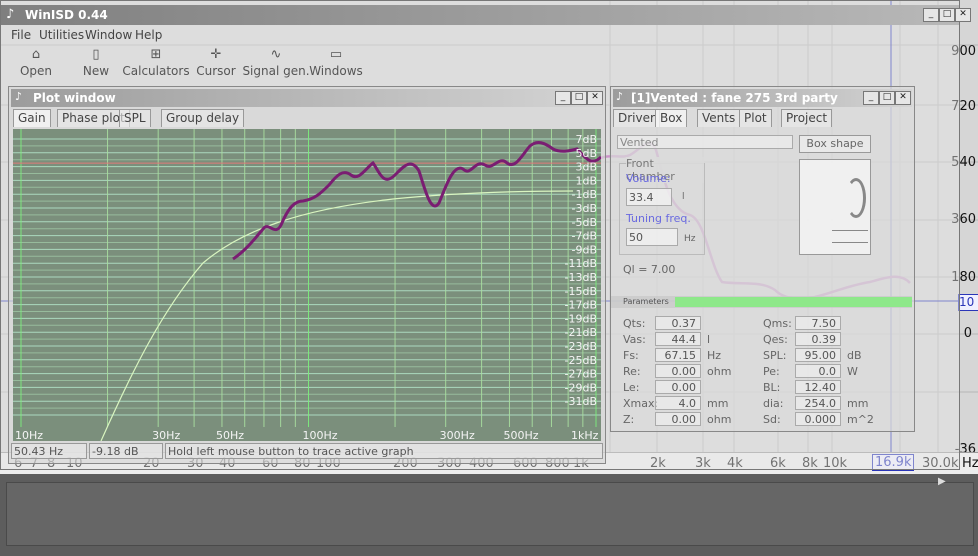  Describe the element at coordinates (734, 98) in the screenshot. I see `box-window-title: [1]Vented : fane 275 3rd party` at that location.